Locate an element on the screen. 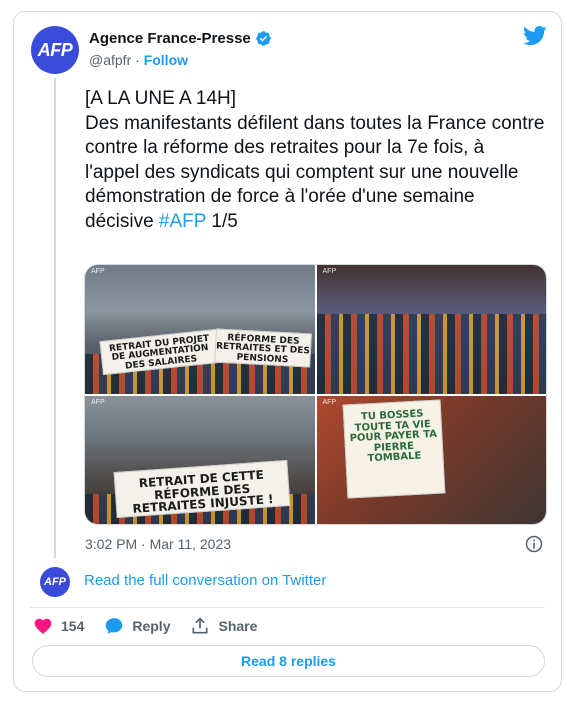  tweet-line: décisive is located at coordinates (122, 221).